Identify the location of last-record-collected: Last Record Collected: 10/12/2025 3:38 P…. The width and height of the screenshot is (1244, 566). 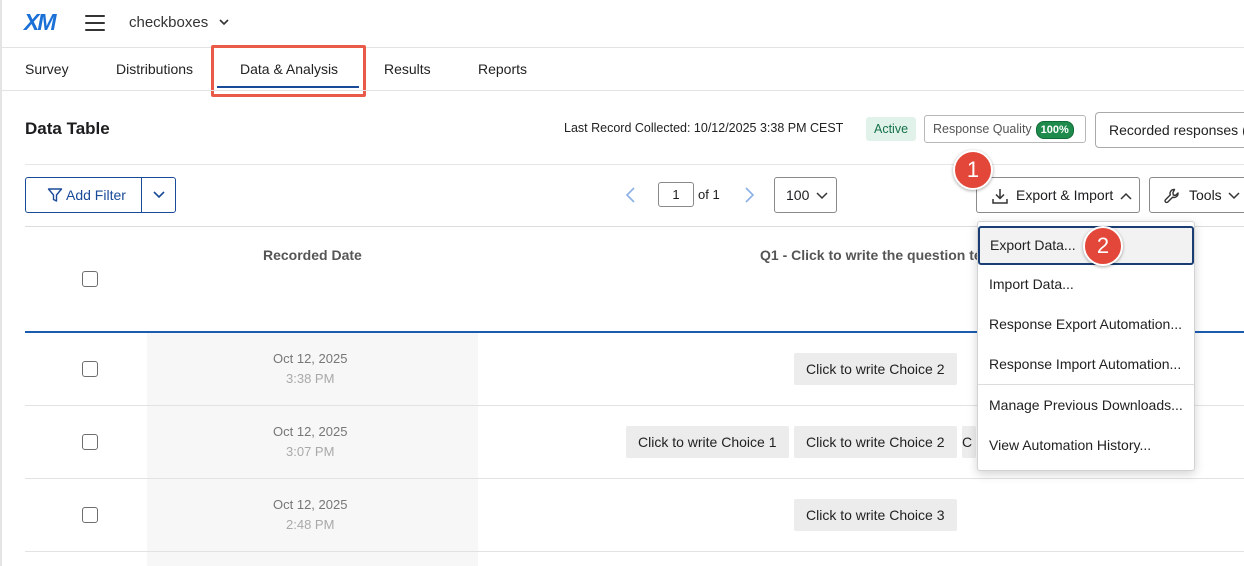
(704, 128).